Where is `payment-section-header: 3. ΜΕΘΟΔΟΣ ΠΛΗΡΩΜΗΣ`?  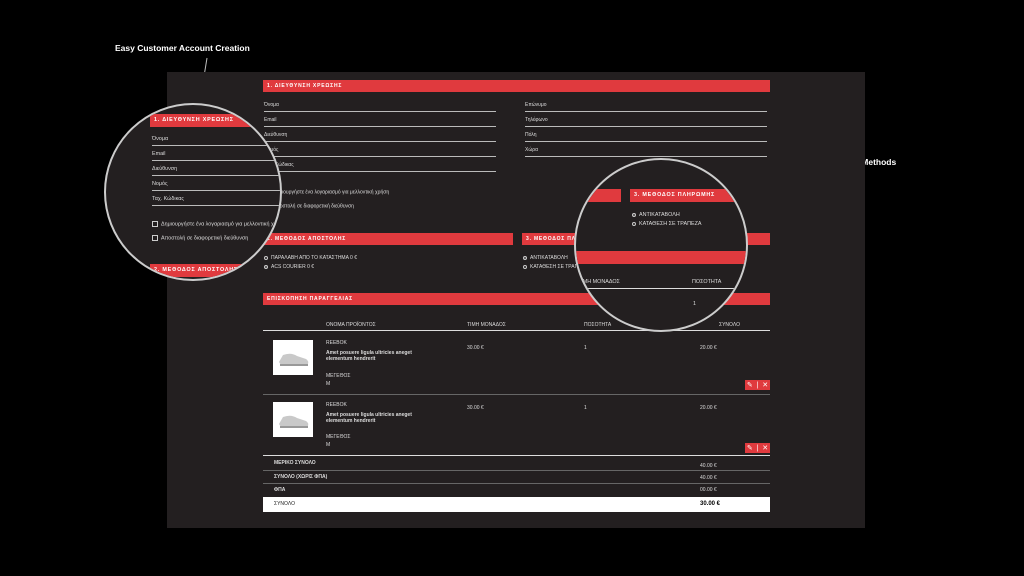
payment-section-header: 3. ΜΕΘΟΔΟΣ ΠΛΗΡΩΜΗΣ is located at coordinates (688, 195).